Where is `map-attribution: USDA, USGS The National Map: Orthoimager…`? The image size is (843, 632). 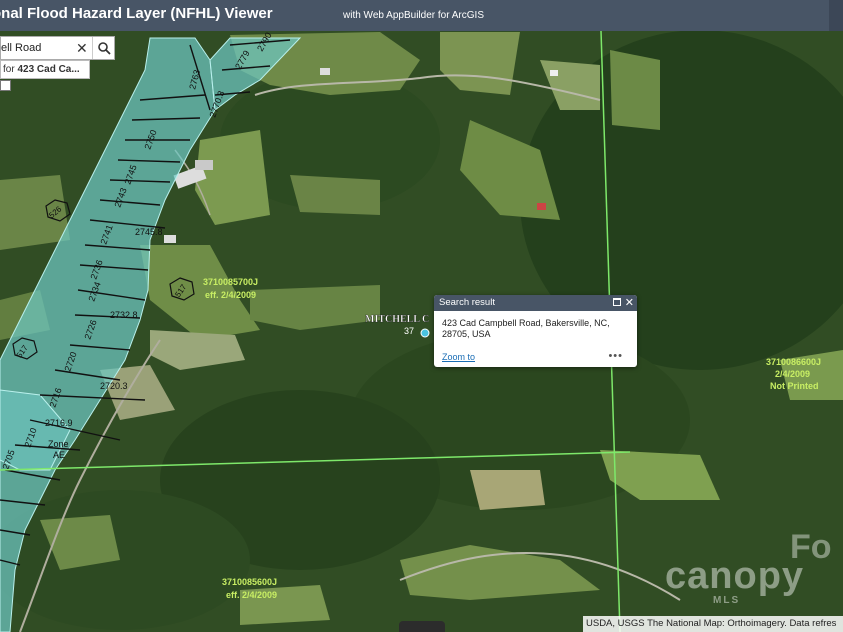 map-attribution: USDA, USGS The National Map: Orthoimager… is located at coordinates (713, 624).